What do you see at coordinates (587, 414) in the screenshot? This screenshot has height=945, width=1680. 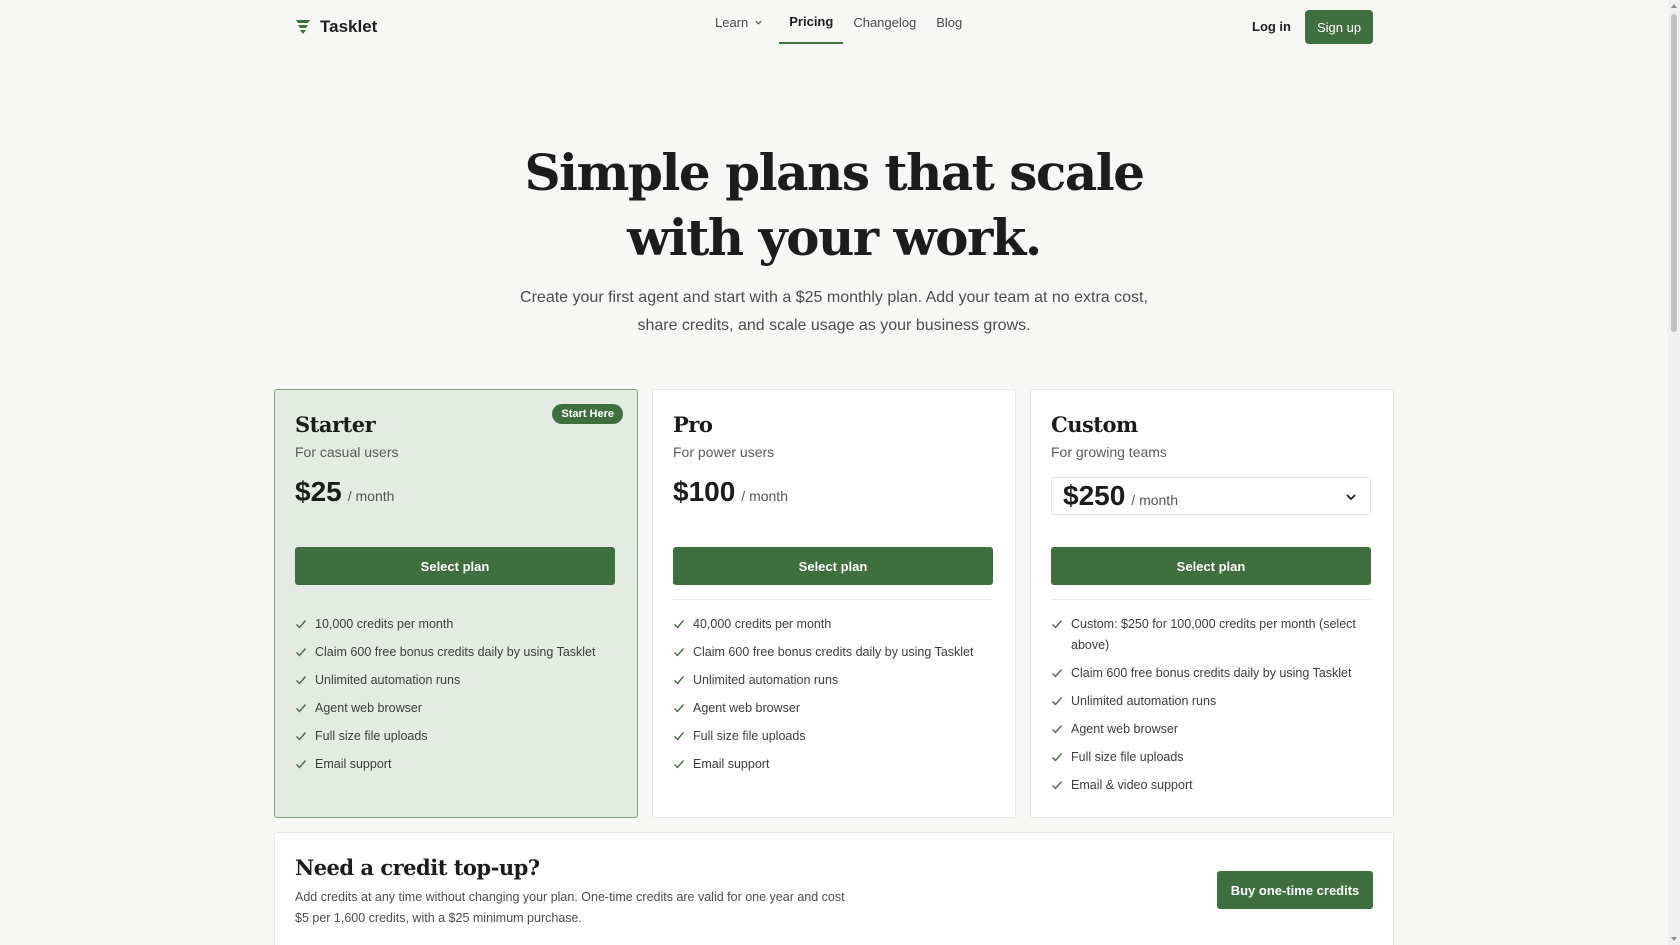 I see `start-here-badge: Start Here` at bounding box center [587, 414].